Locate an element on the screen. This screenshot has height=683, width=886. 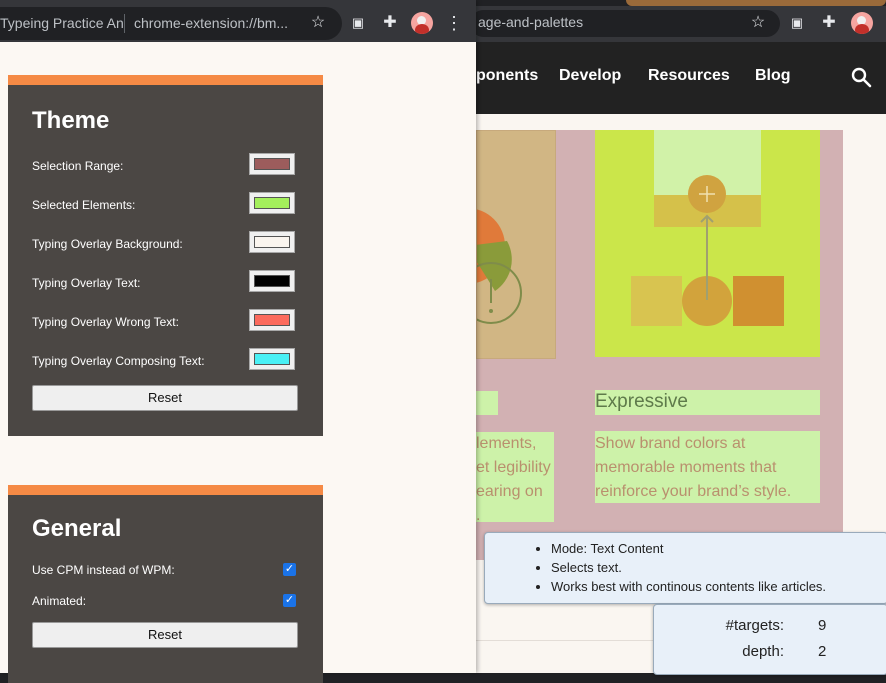
overlay-composing-text-label: Typing Overlay Composing Text: is located at coordinates (118, 361).